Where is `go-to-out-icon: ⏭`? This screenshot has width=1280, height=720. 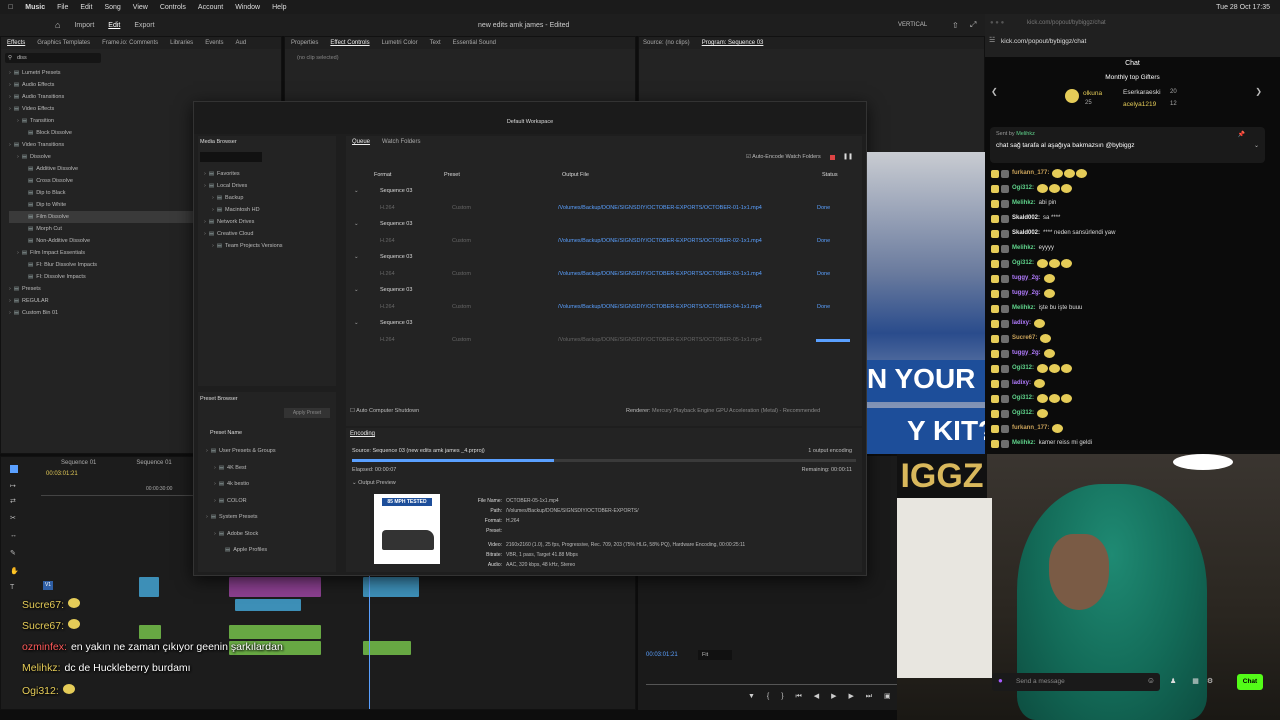 go-to-out-icon: ⏭ is located at coordinates (869, 696).